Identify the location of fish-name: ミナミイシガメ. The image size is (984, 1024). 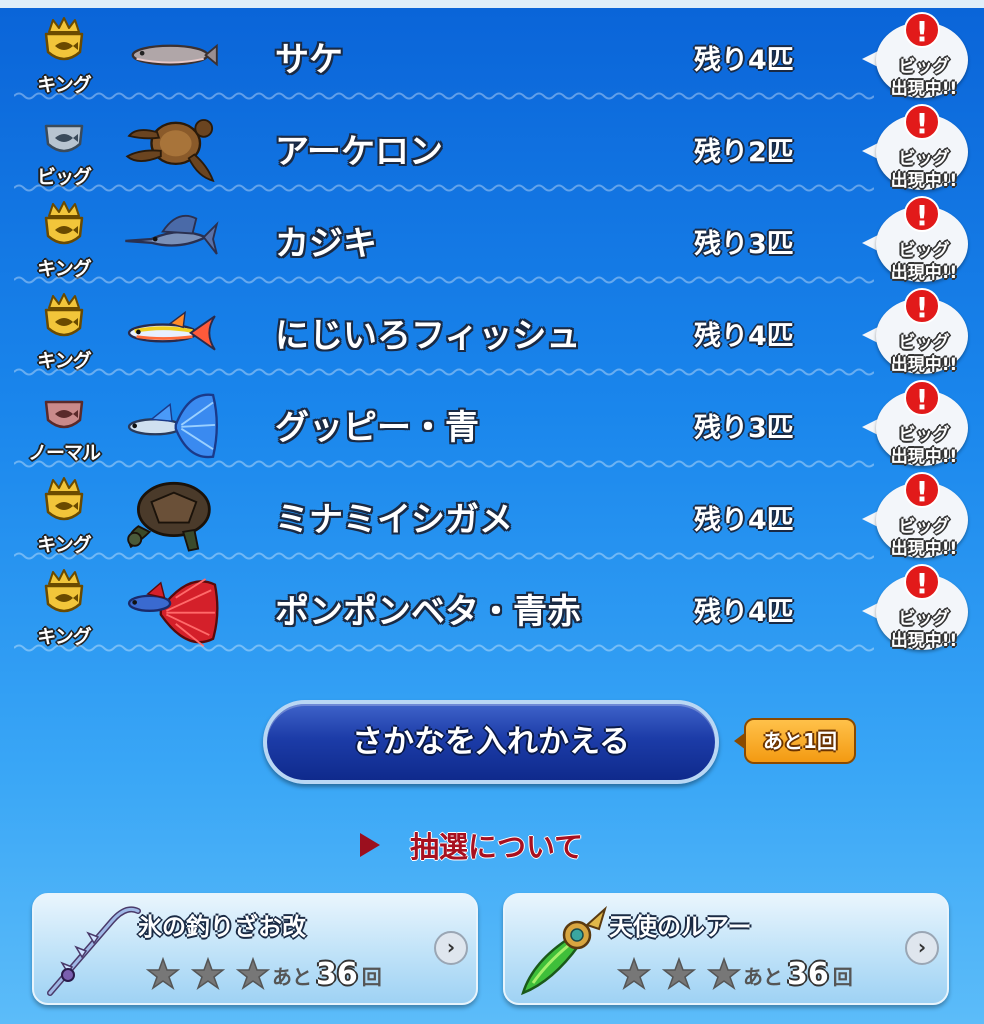
(394, 520).